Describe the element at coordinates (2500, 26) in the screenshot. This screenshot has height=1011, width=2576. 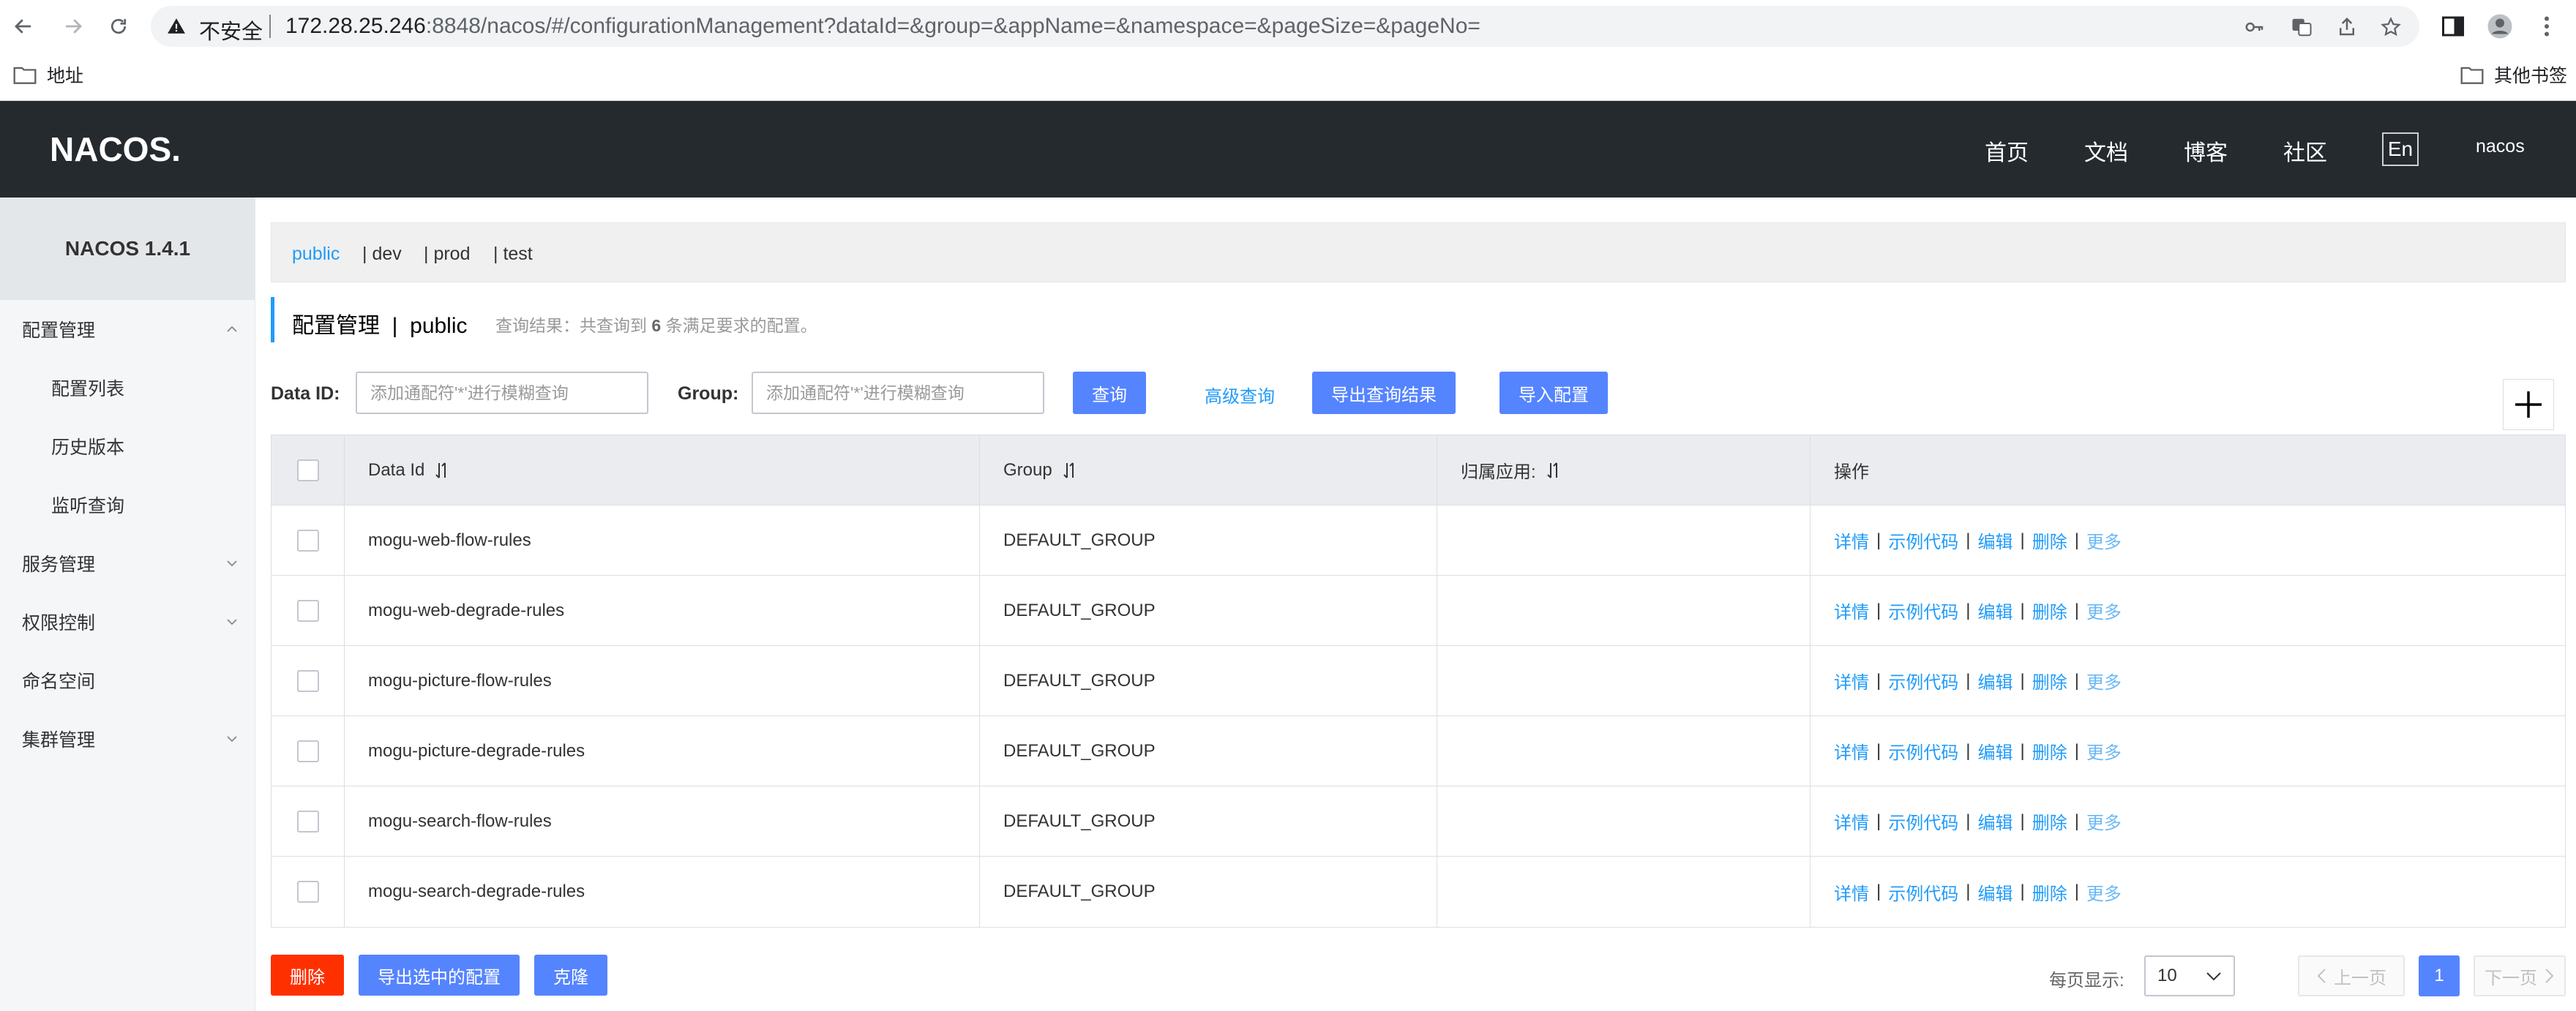
I see `profile-icon` at that location.